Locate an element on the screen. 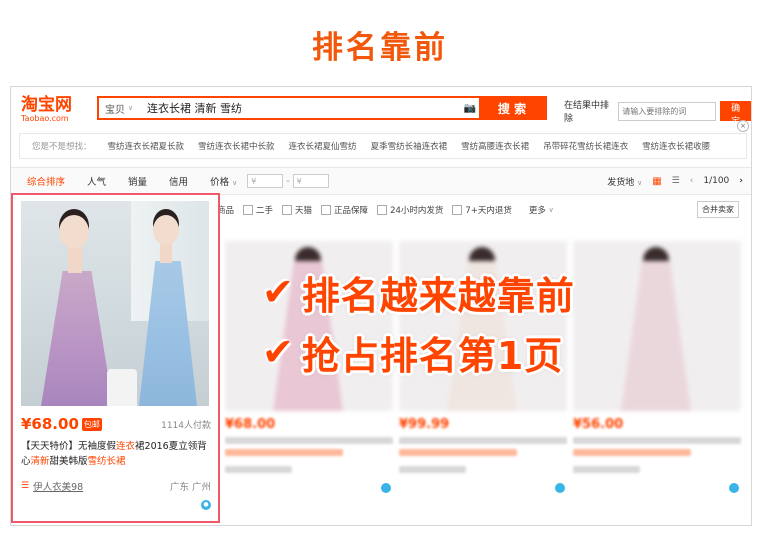  combine-sellers-button: 合并卖家 is located at coordinates (718, 209).